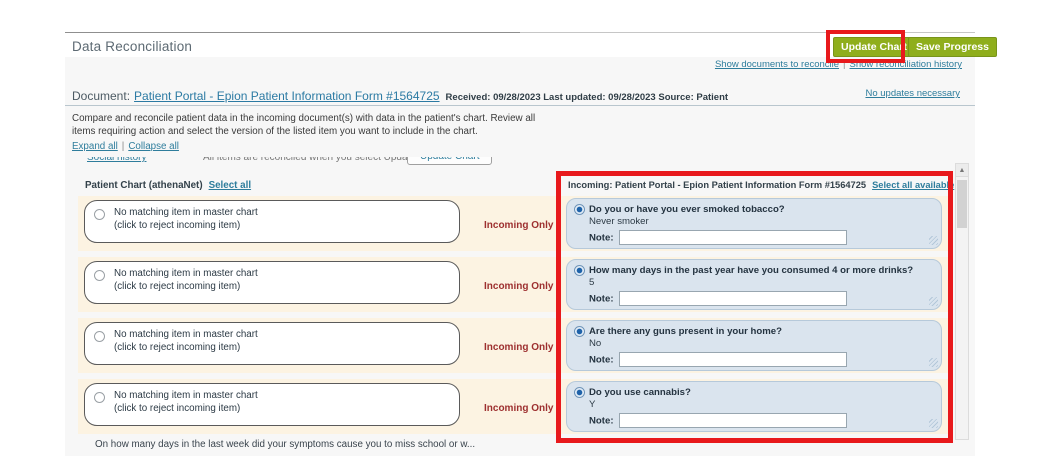 The height and width of the screenshot is (470, 1040). Describe the element at coordinates (125, 146) in the screenshot. I see `expand-collapse-links: Expand all | Collapse all` at that location.